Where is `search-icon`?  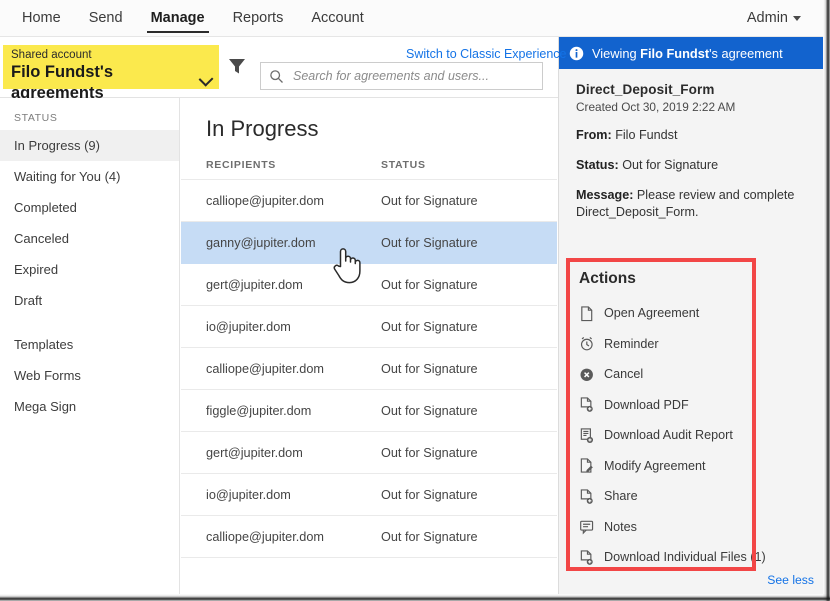 search-icon is located at coordinates (276, 76).